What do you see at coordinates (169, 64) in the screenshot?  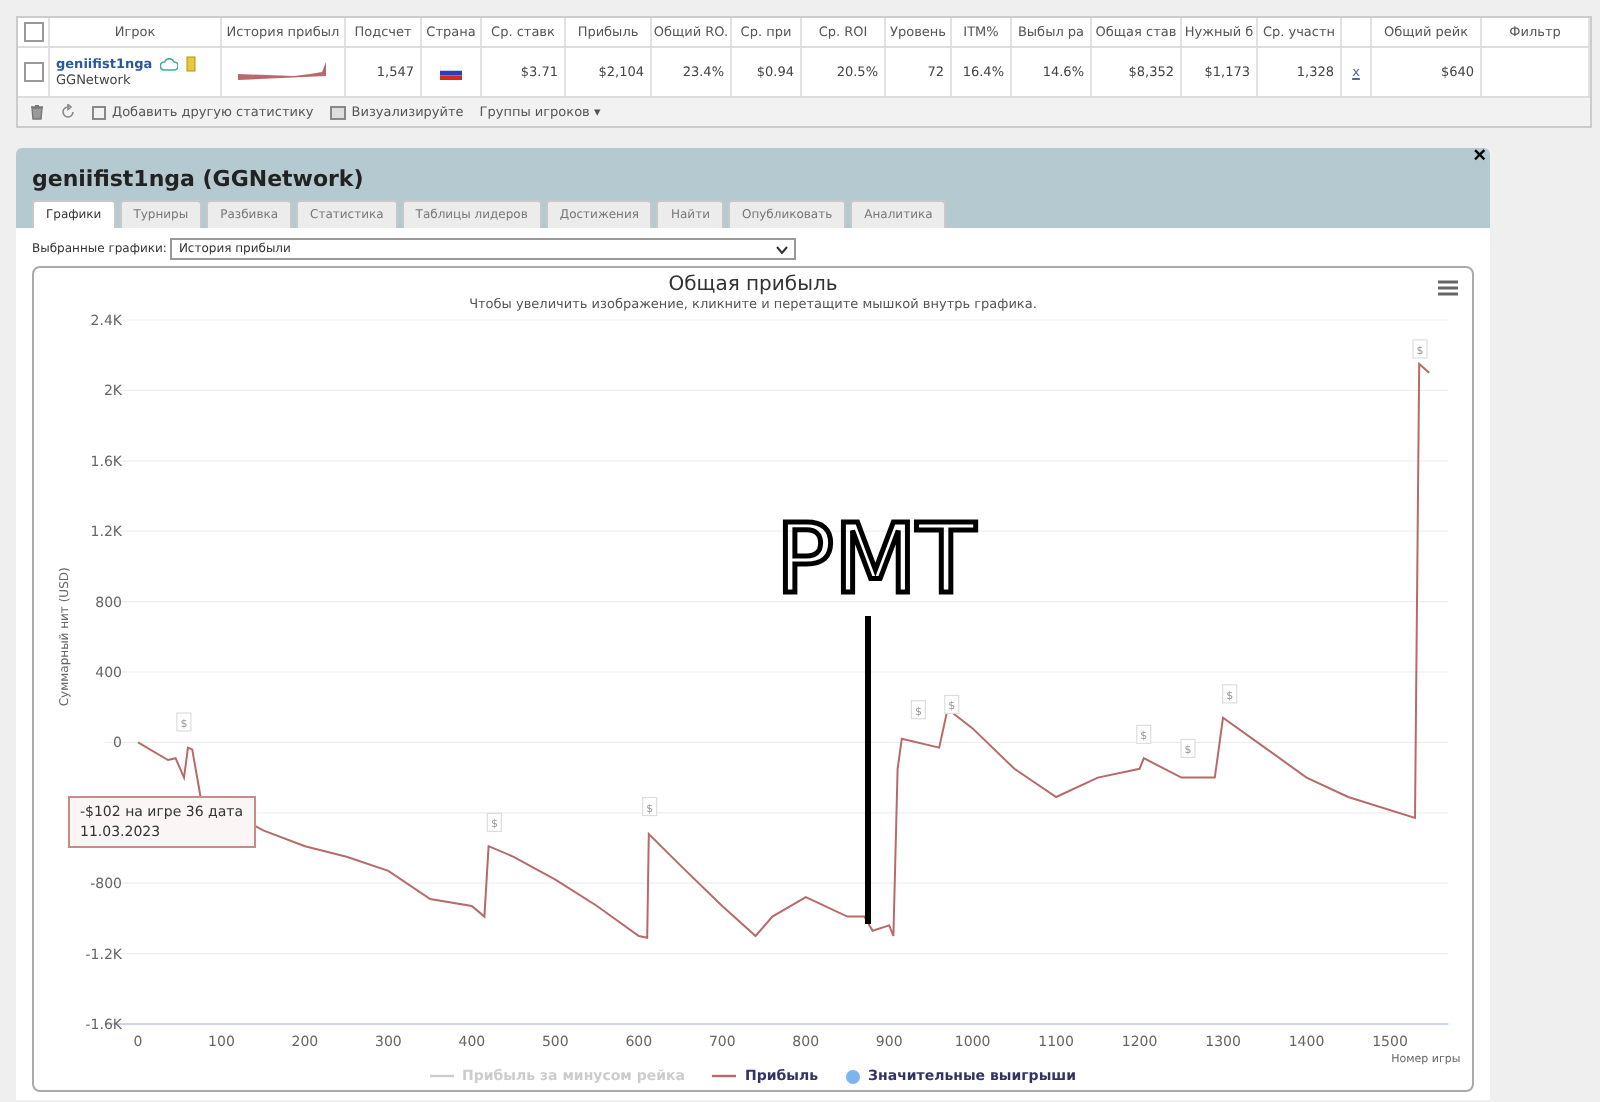 I see `cloud-icon` at bounding box center [169, 64].